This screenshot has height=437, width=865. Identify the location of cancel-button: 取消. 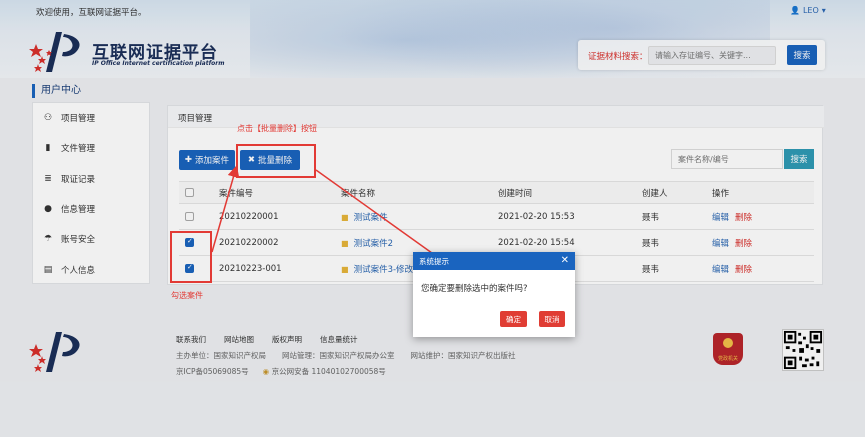
(552, 319).